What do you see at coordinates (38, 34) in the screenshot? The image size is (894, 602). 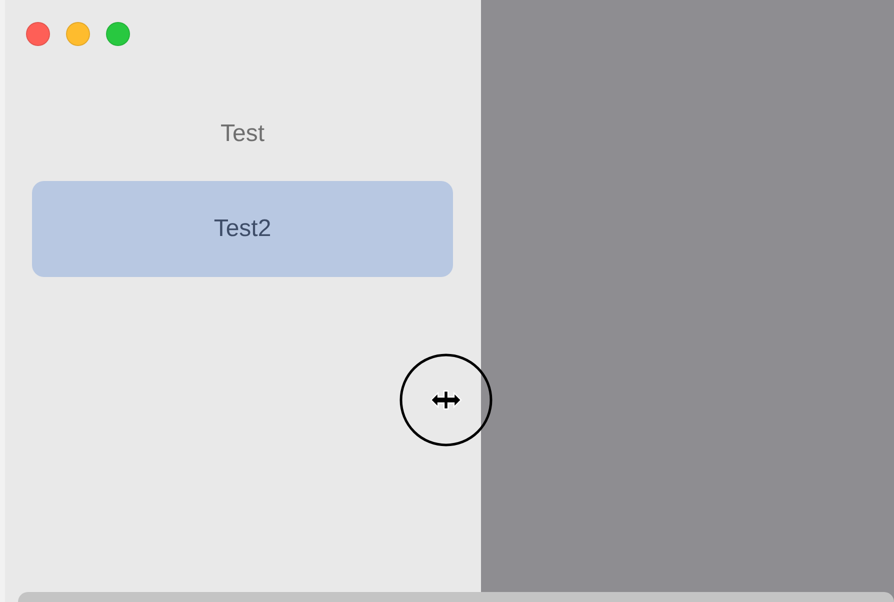 I see `close-icon` at bounding box center [38, 34].